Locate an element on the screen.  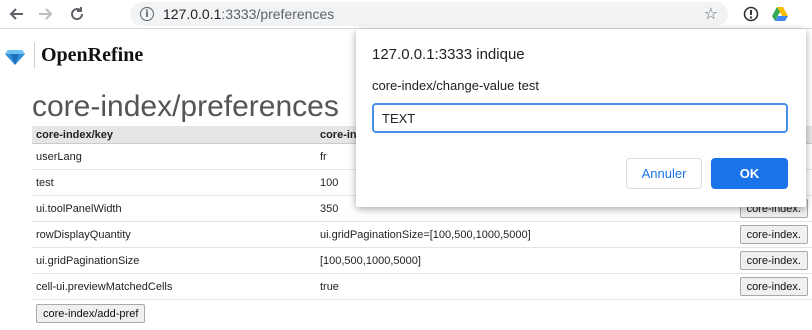
openrefine-logo: OpenRefine is located at coordinates (73, 55).